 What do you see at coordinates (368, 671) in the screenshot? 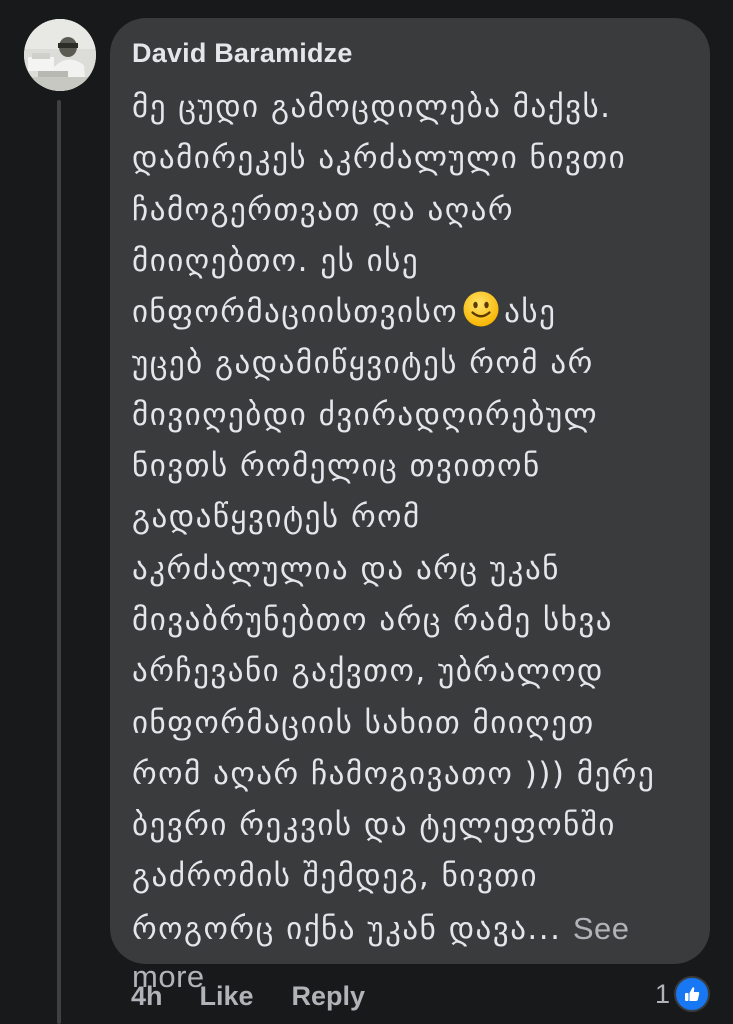
I see `comment-line: არჩევანი გაქვთო, უბრალოდ` at bounding box center [368, 671].